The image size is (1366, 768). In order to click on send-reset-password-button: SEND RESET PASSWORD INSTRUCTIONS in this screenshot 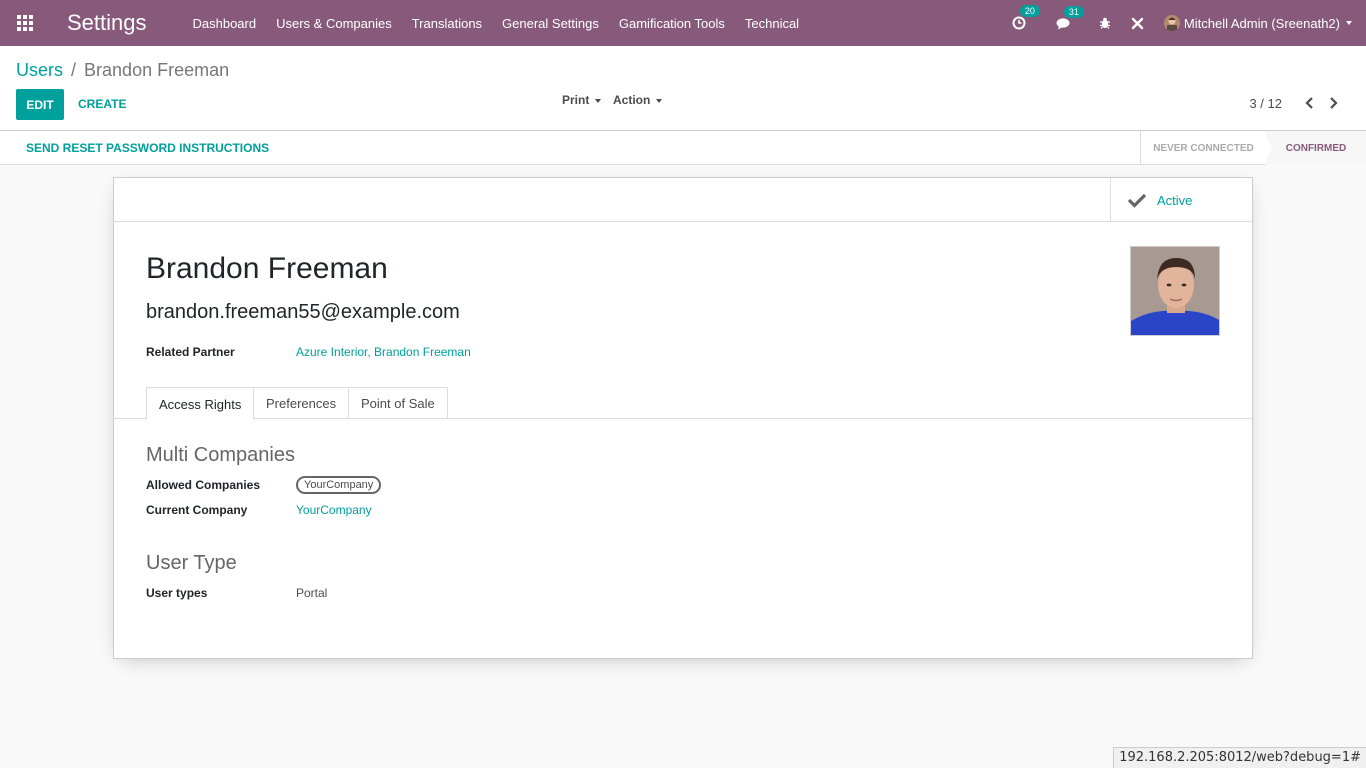, I will do `click(147, 148)`.